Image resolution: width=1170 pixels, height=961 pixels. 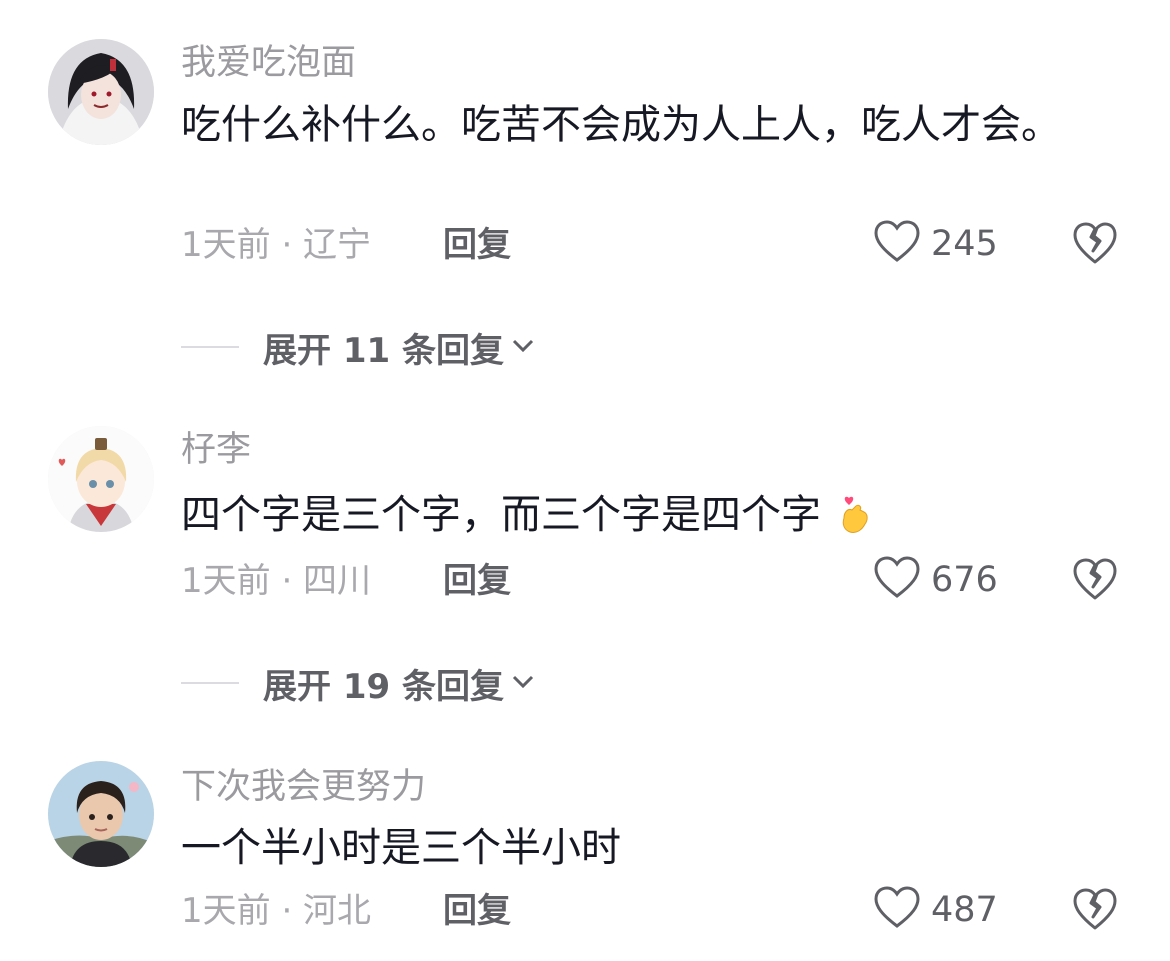 I want to click on time-location: 1天前 · 辽宁, so click(x=276, y=245).